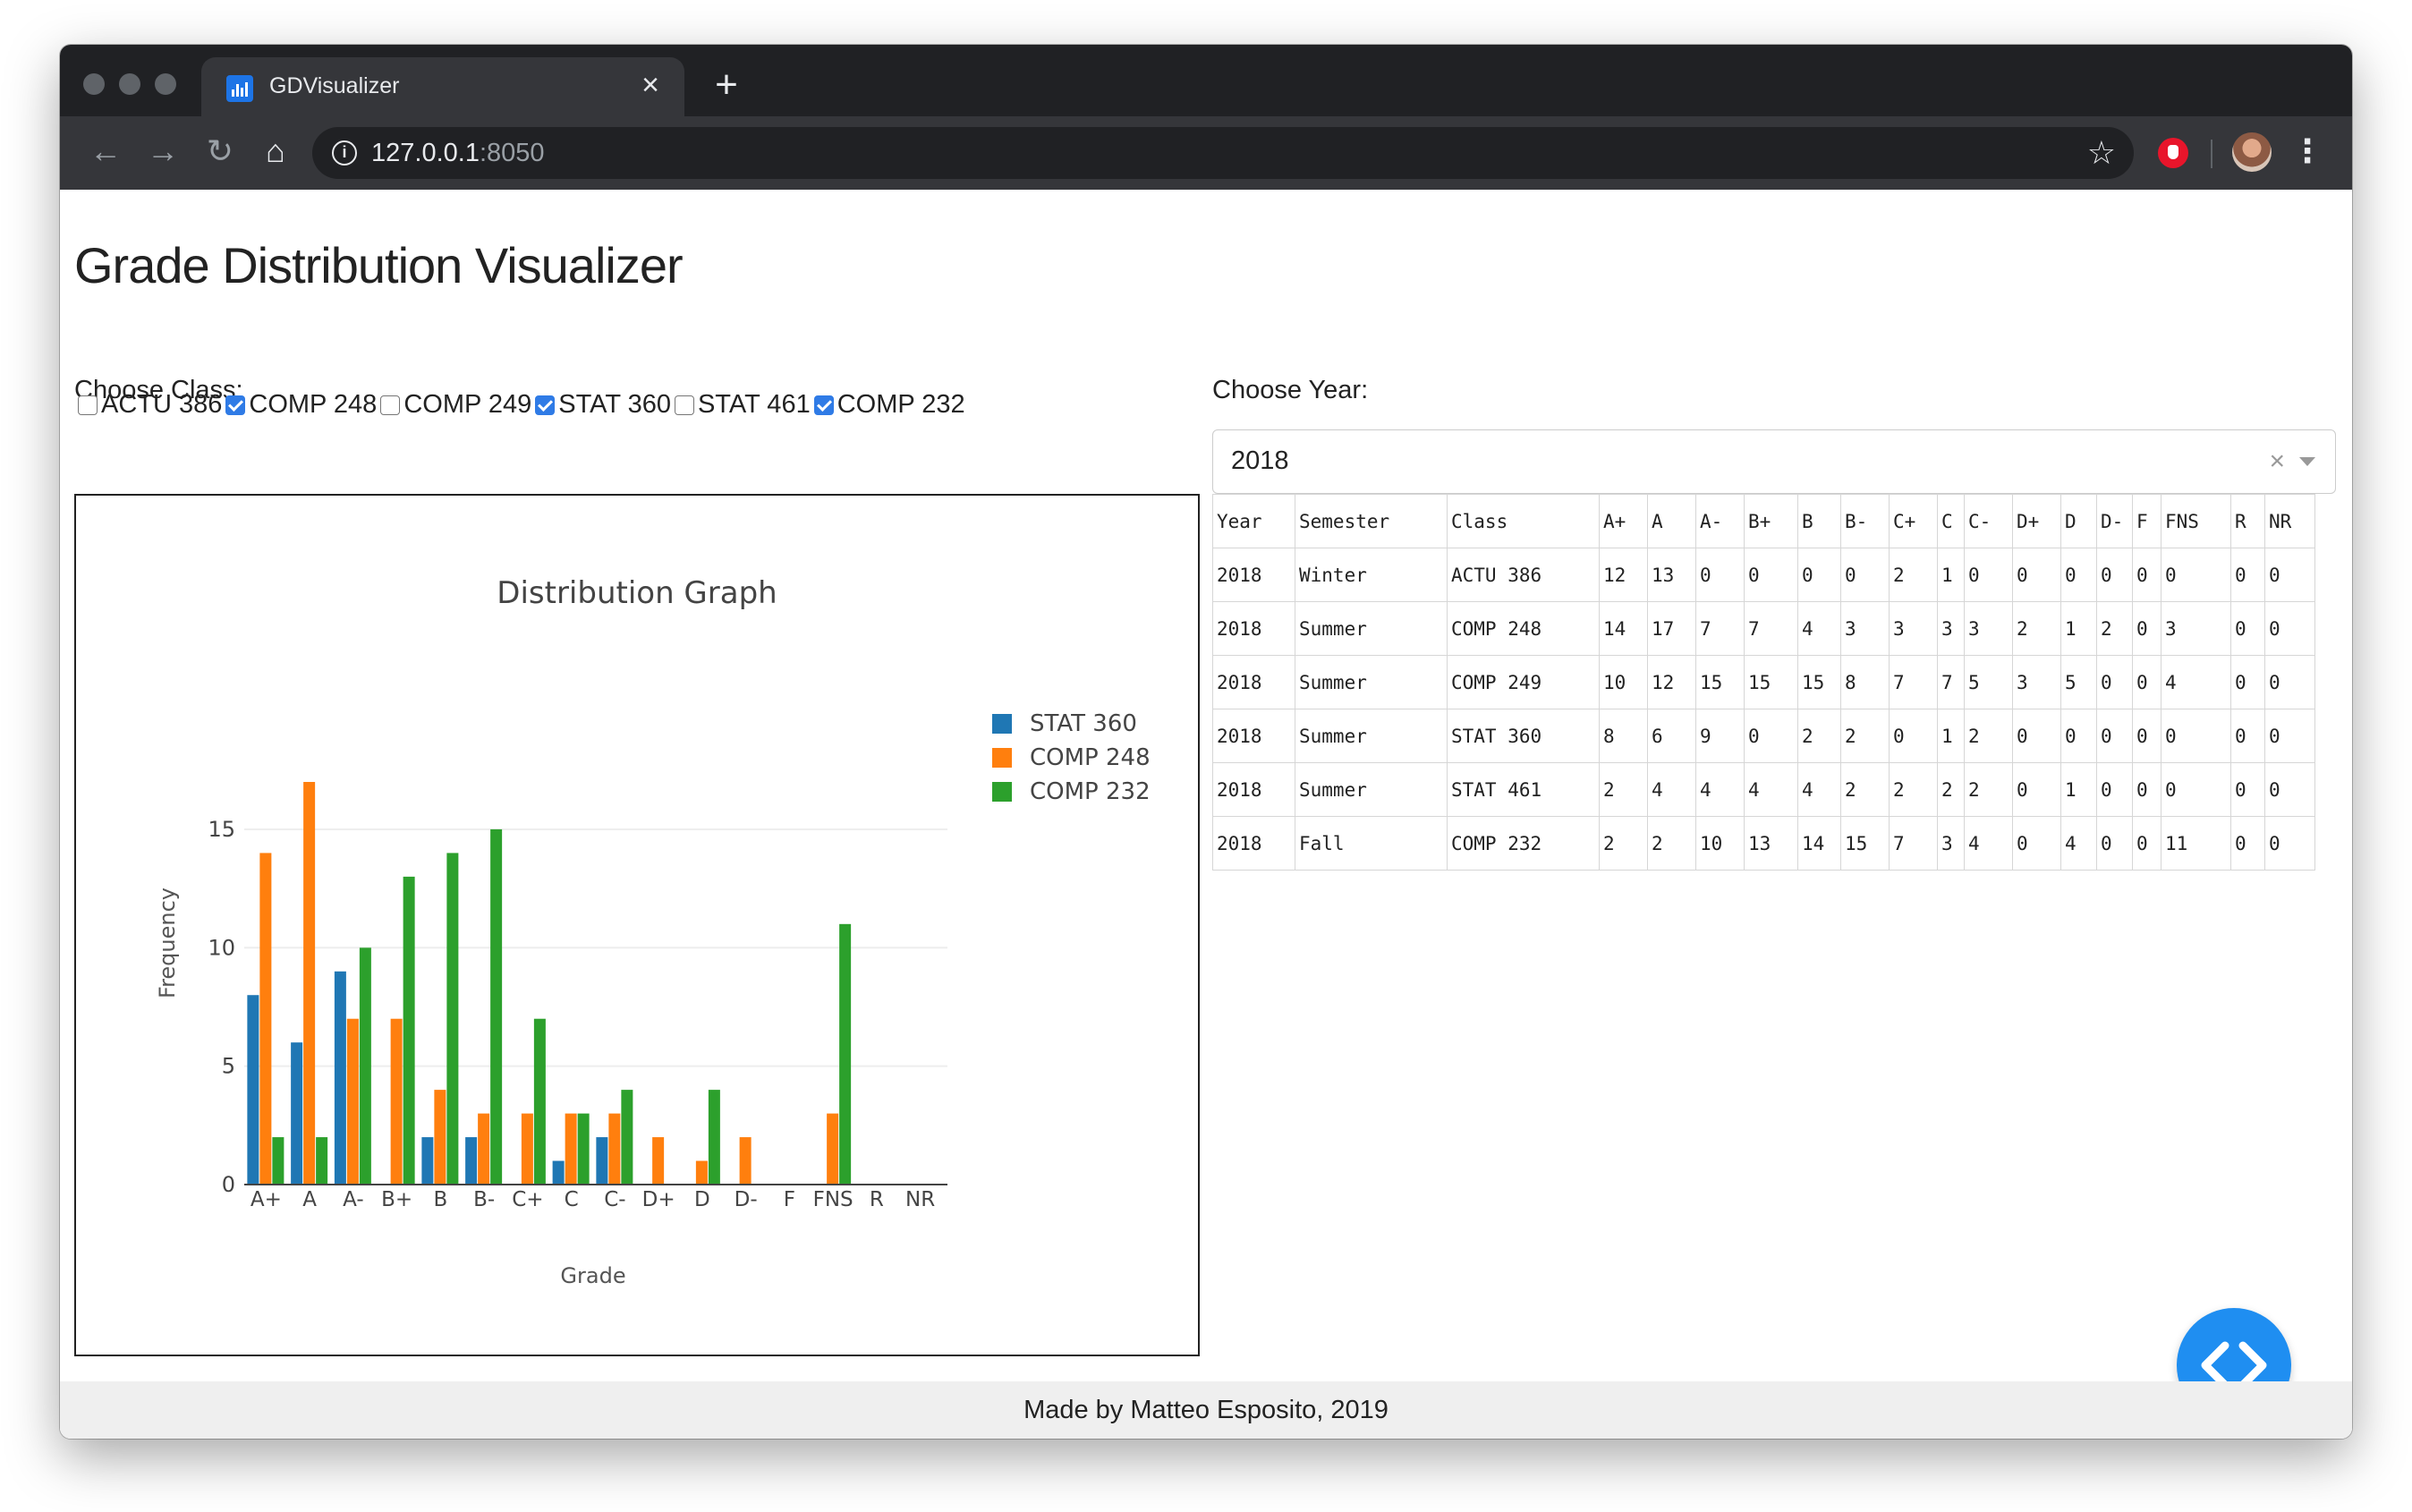 This screenshot has width=2412, height=1512. I want to click on table-cell: 11, so click(2196, 843).